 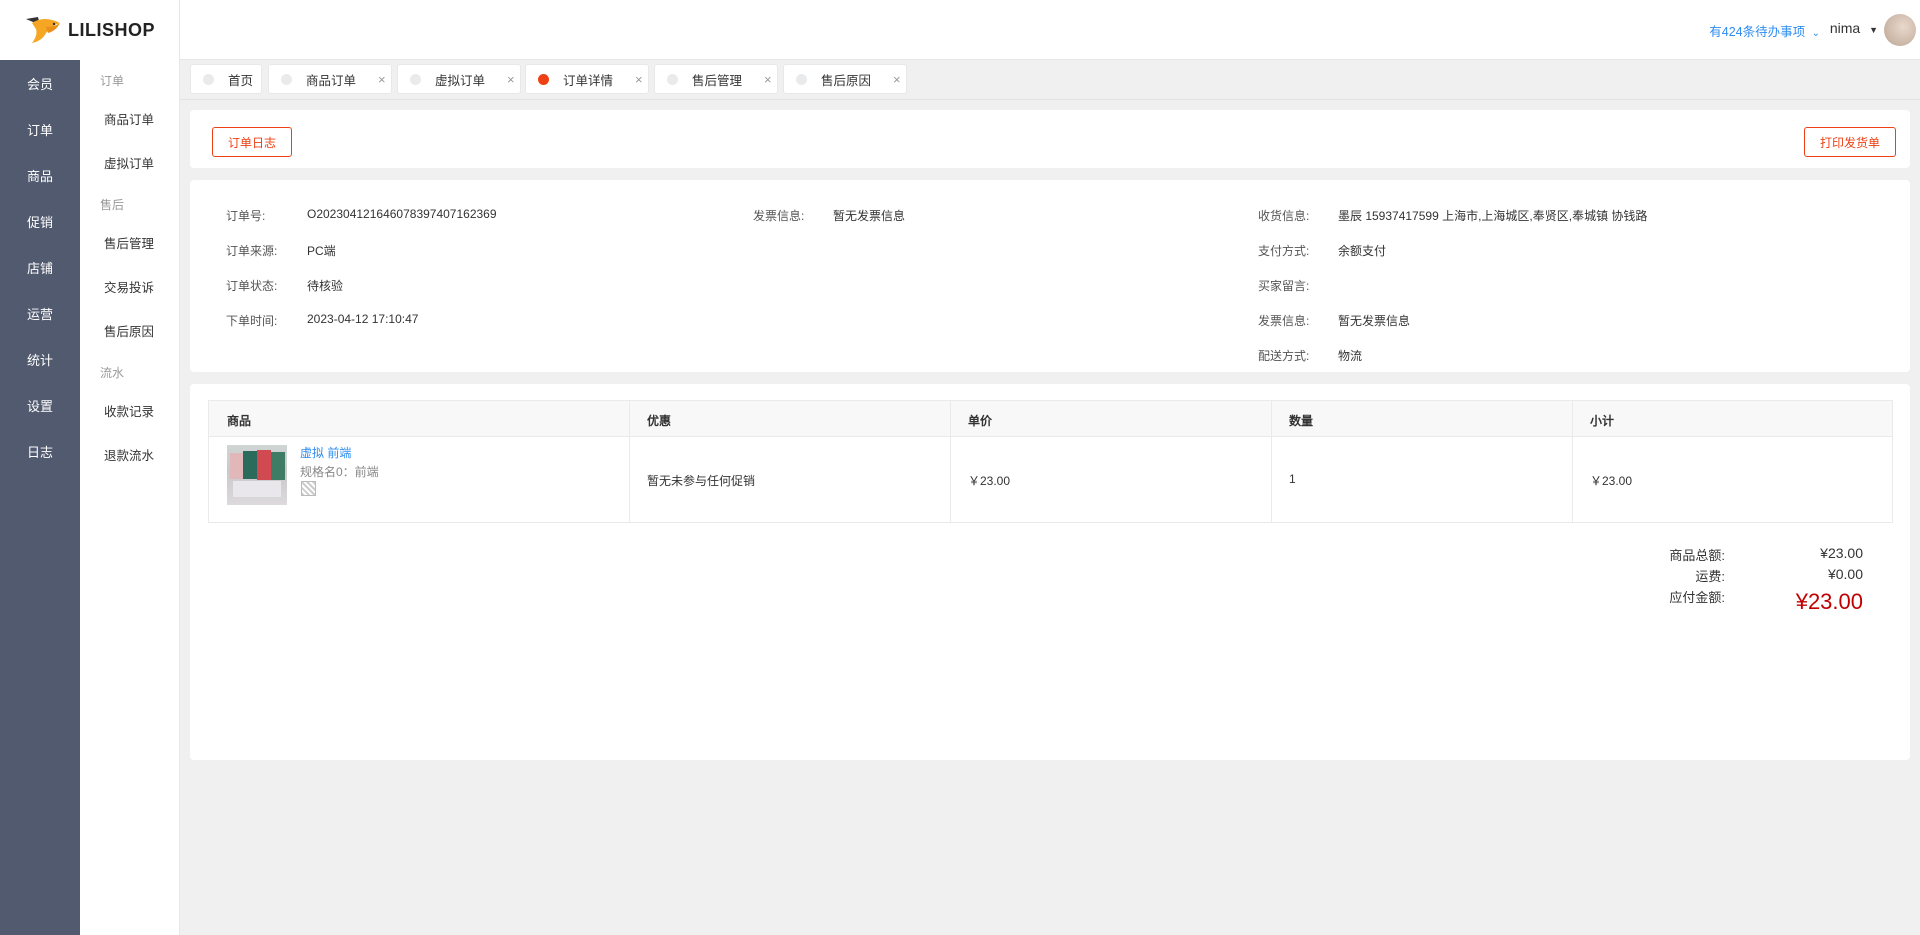 What do you see at coordinates (112, 205) in the screenshot?
I see `group-after-sale: 售后` at bounding box center [112, 205].